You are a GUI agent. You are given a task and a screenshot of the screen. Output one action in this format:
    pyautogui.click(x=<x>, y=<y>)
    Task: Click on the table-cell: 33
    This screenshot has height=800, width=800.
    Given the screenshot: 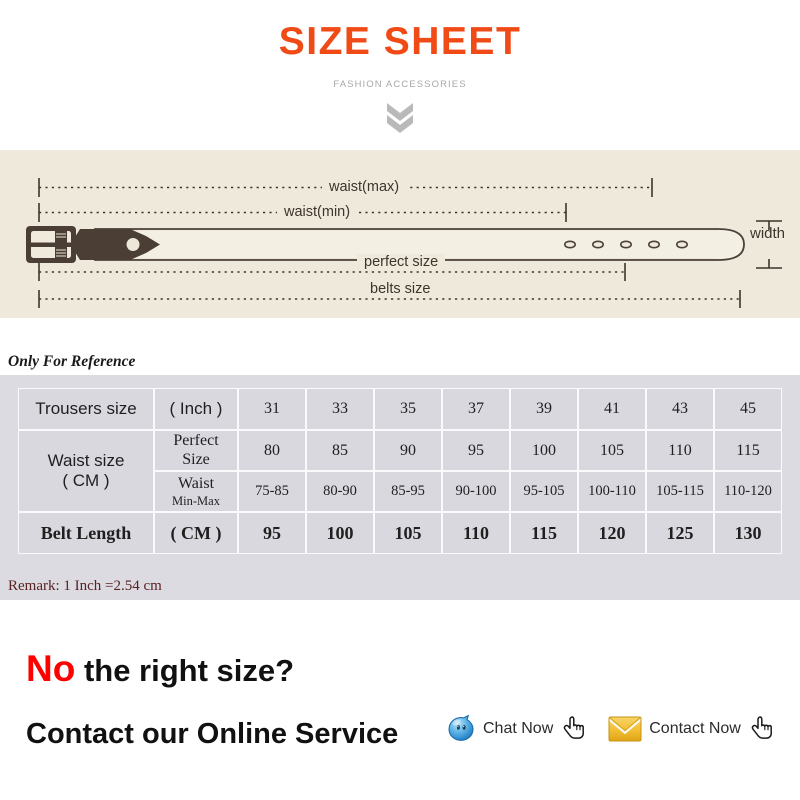 What is the action you would take?
    pyautogui.click(x=340, y=409)
    